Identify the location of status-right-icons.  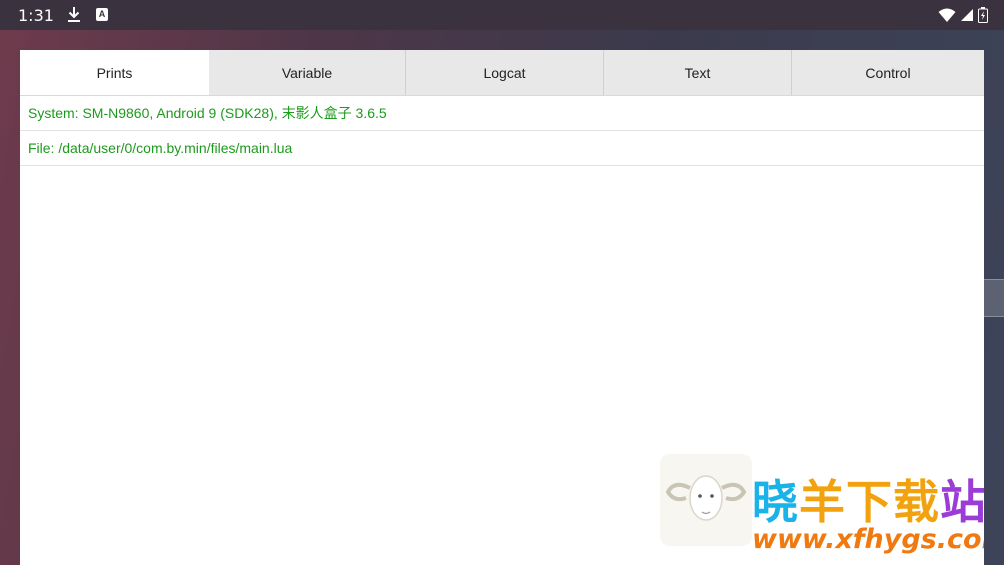
(963, 15).